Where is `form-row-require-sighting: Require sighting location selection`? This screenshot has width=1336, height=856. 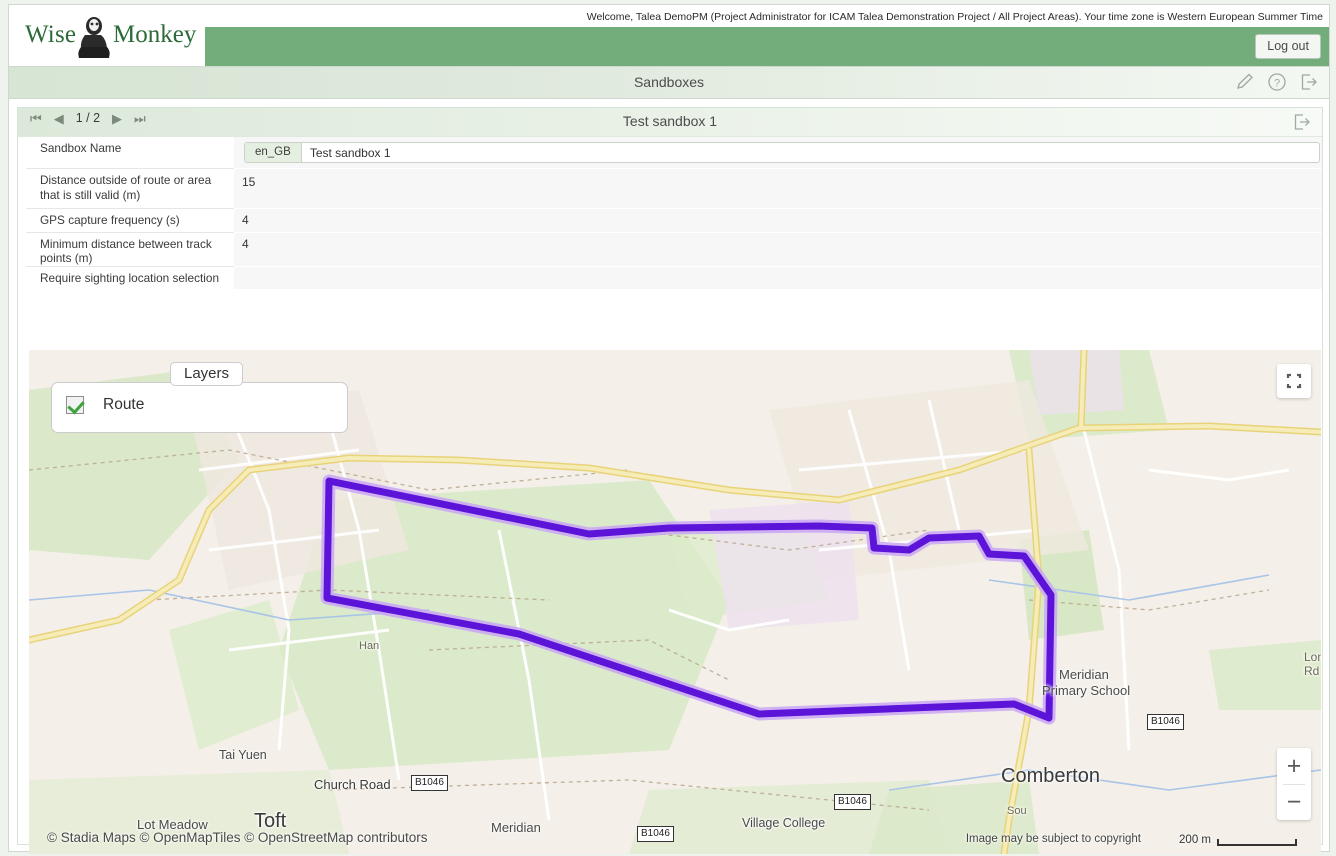 form-row-require-sighting: Require sighting location selection is located at coordinates (670, 278).